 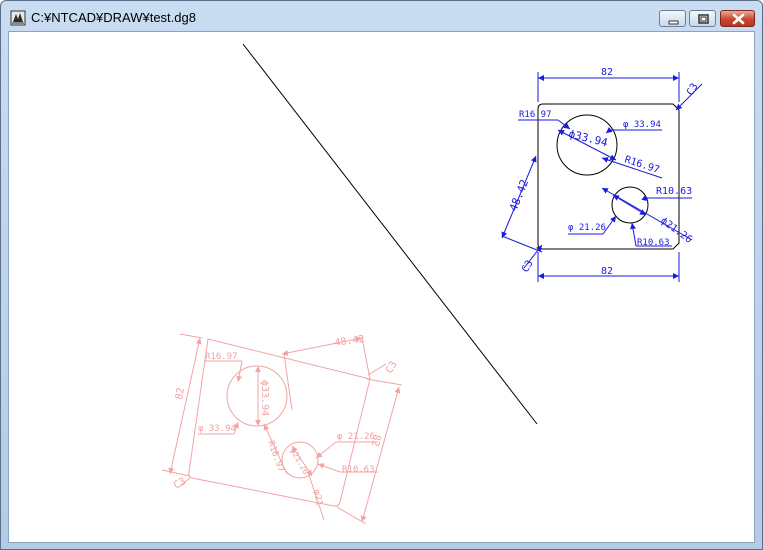 What do you see at coordinates (607, 72) in the screenshot?
I see `dim-top-width: 82` at bounding box center [607, 72].